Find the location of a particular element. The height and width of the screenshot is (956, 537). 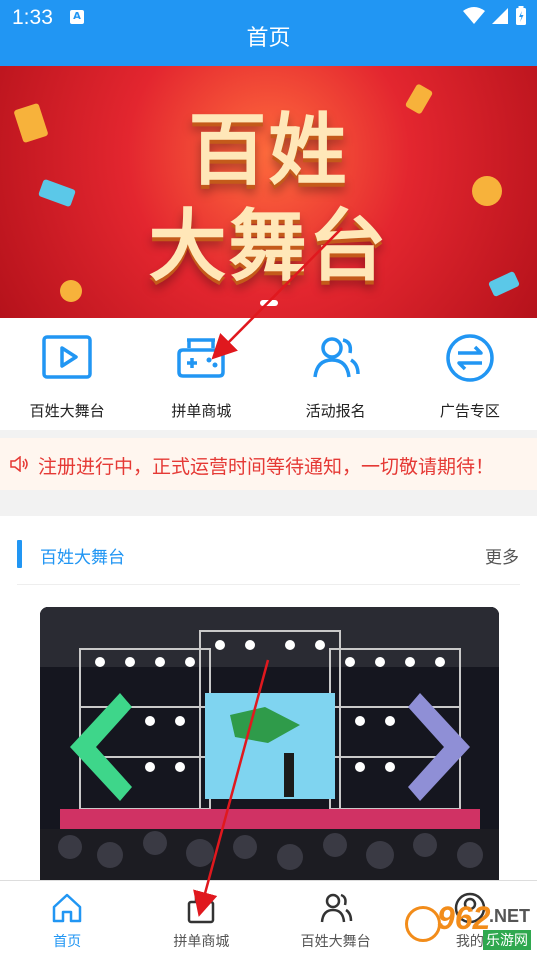

quick-nav-signup: 活动报名 is located at coordinates (336, 374).